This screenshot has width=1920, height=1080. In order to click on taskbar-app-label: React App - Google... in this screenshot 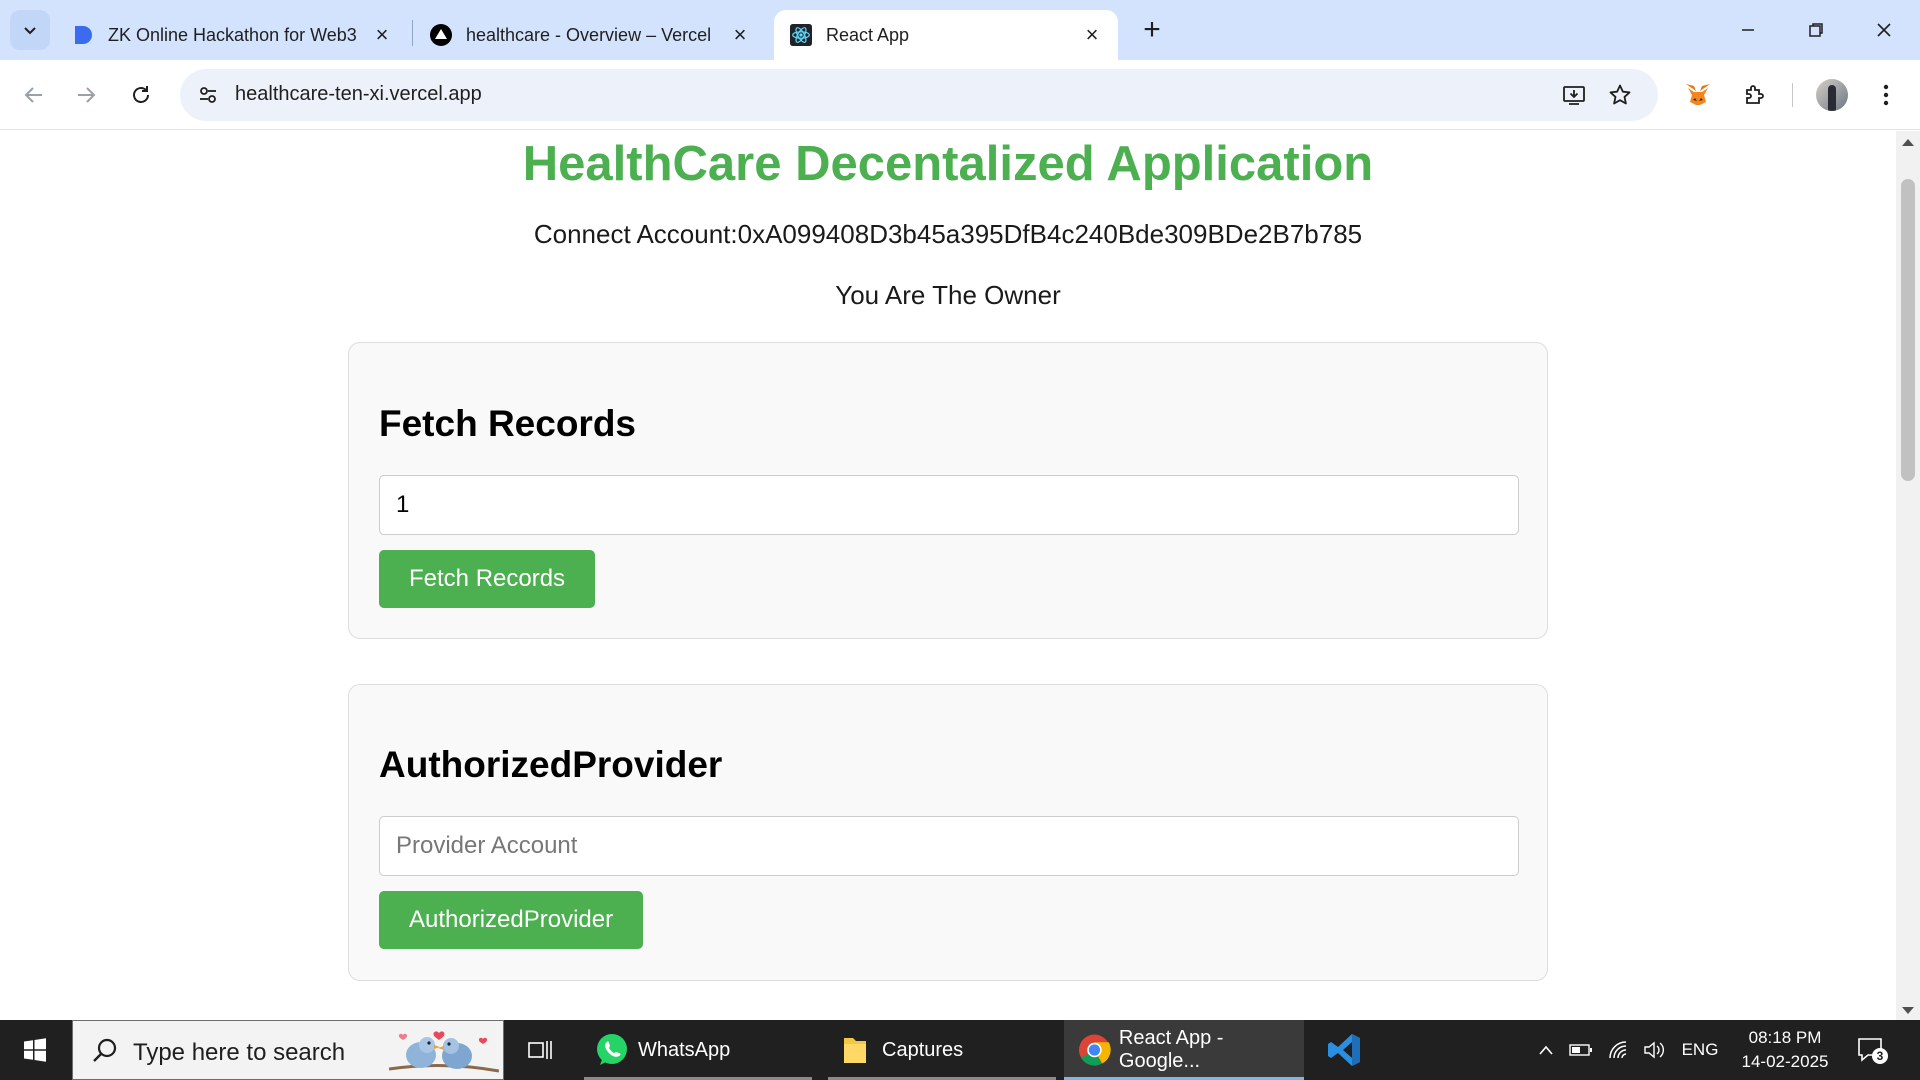, I will do `click(1171, 1049)`.